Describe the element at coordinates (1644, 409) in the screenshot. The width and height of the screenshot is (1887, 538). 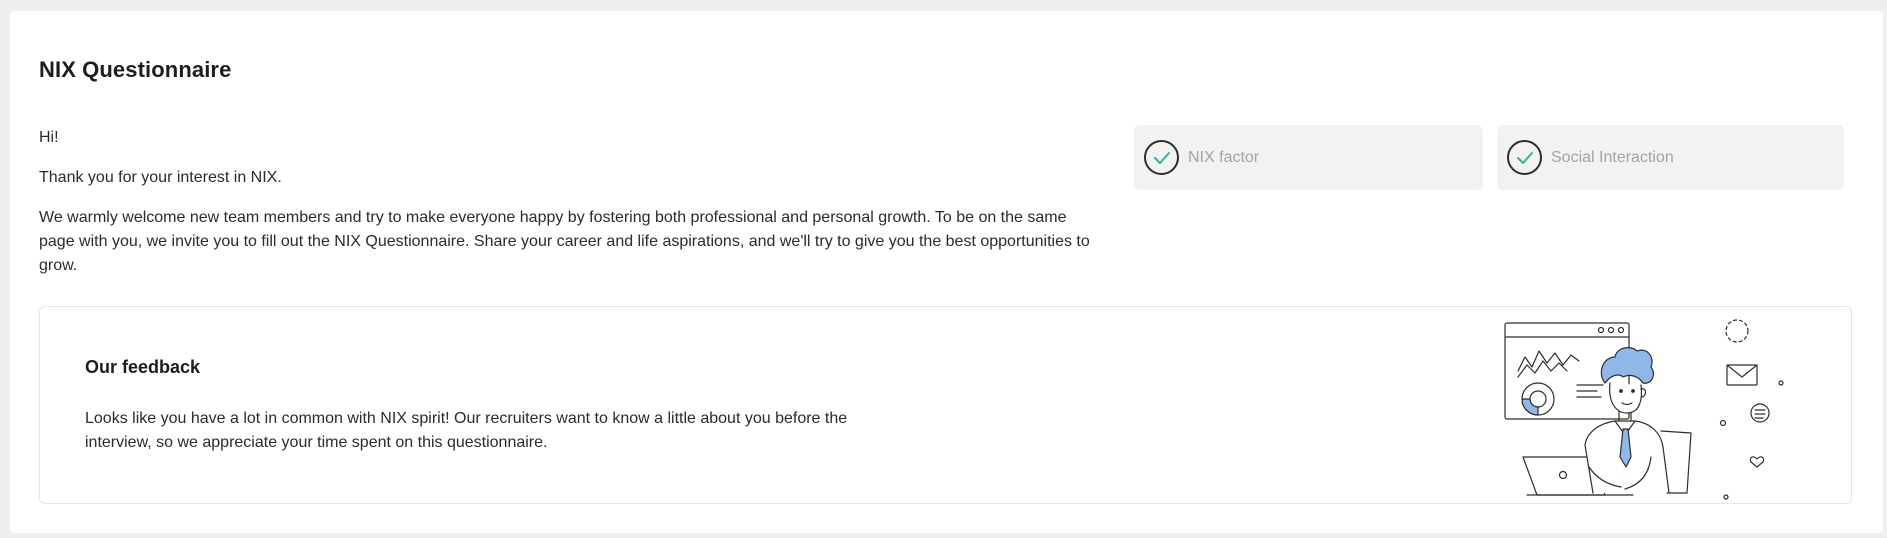
I see `person-at-laptop-illustration` at that location.